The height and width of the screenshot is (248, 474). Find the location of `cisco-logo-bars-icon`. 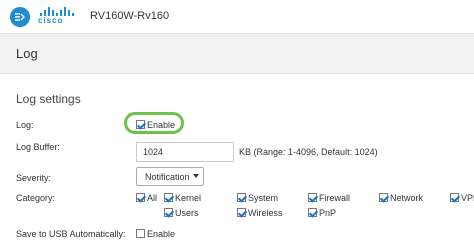

cisco-logo-bars-icon is located at coordinates (59, 11).